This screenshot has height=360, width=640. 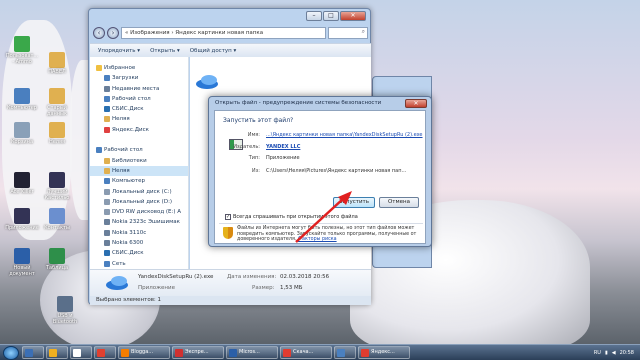 I want to click on sidebar-item: Nokia 2323c Эшишимак, so click(x=139, y=222).